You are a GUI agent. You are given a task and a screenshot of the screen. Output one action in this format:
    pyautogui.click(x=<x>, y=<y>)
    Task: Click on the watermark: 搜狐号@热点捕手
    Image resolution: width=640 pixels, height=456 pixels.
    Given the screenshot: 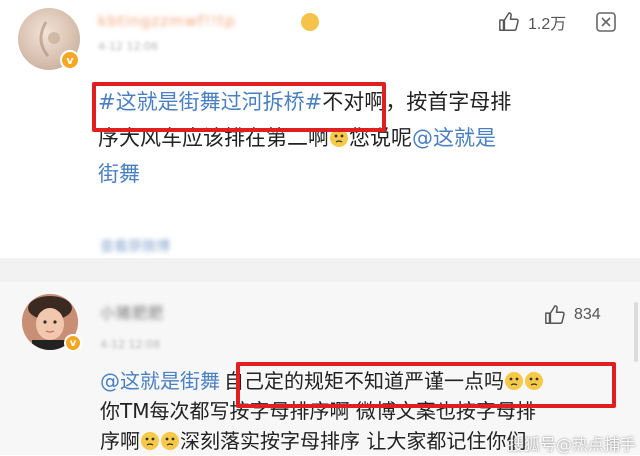 What is the action you would take?
    pyautogui.click(x=571, y=444)
    